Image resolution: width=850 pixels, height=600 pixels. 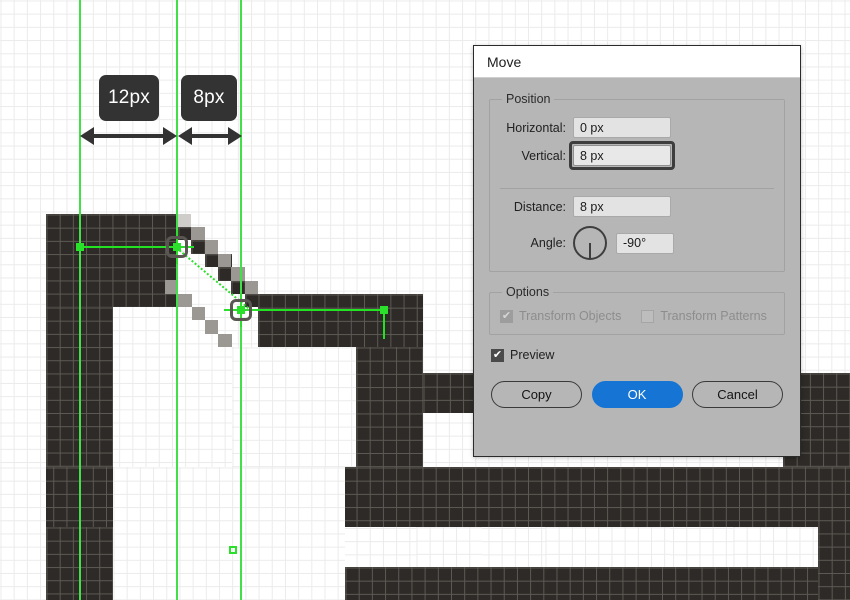 I want to click on angle-row: Angle: -90°, so click(x=637, y=243).